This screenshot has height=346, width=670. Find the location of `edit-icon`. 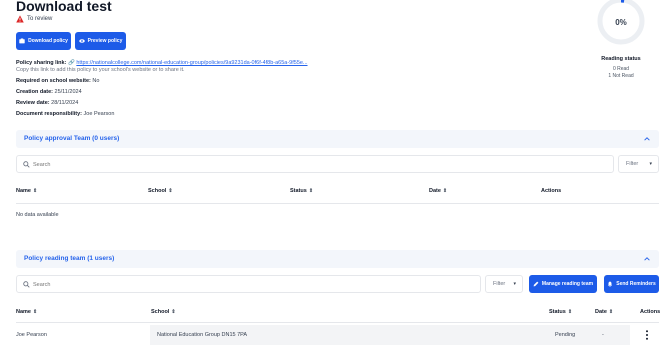

edit-icon is located at coordinates (536, 284).